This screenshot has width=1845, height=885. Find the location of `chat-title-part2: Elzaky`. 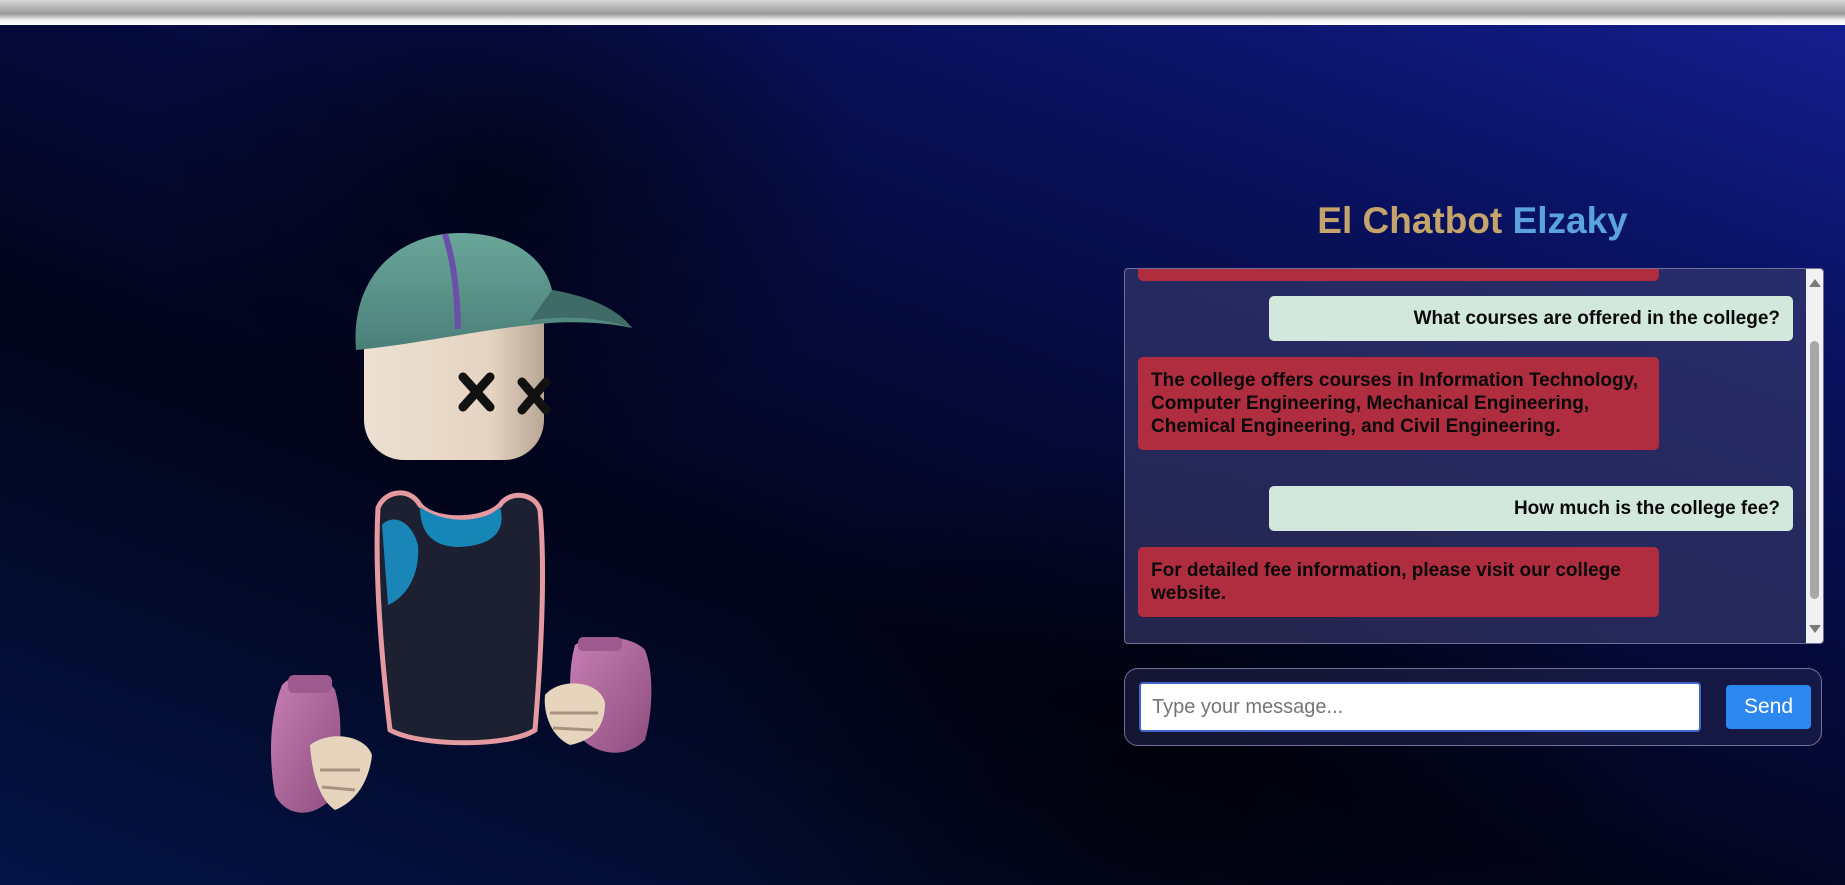

chat-title-part2: Elzaky is located at coordinates (1570, 220).